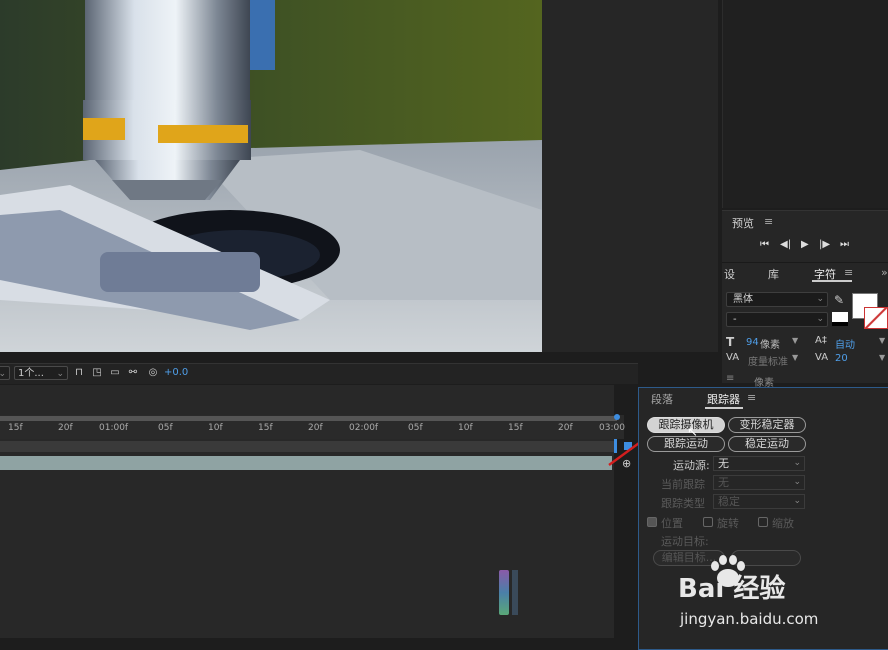  I want to click on kerning-value: 度量标准, so click(768, 360).